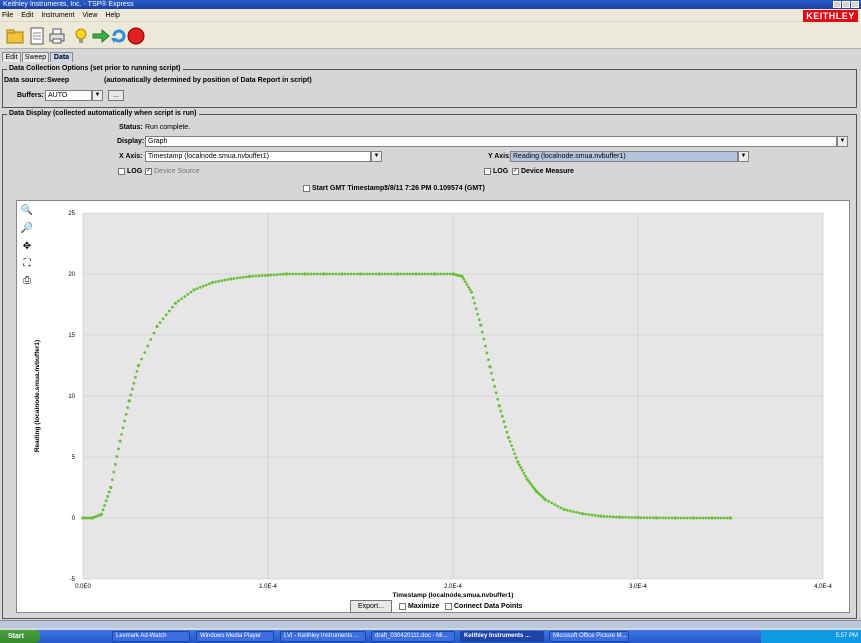  What do you see at coordinates (624, 156) in the screenshot?
I see `y-axis-select: Reading (localnode.smua.nvbuffer1)` at bounding box center [624, 156].